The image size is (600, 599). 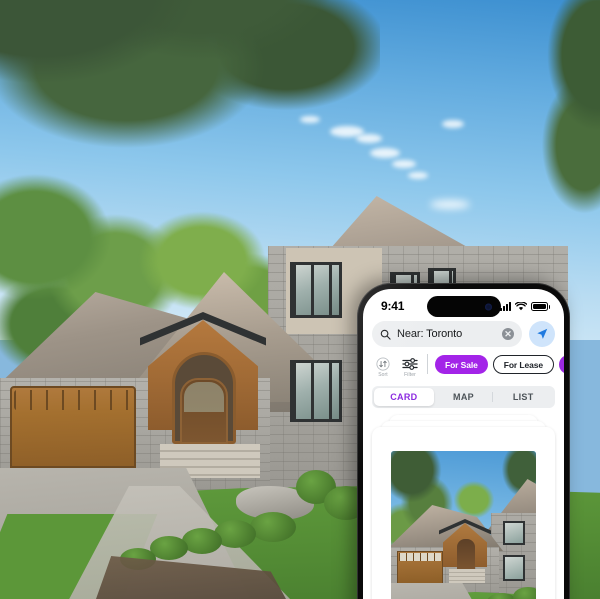 I want to click on battery-icon, so click(x=540, y=306).